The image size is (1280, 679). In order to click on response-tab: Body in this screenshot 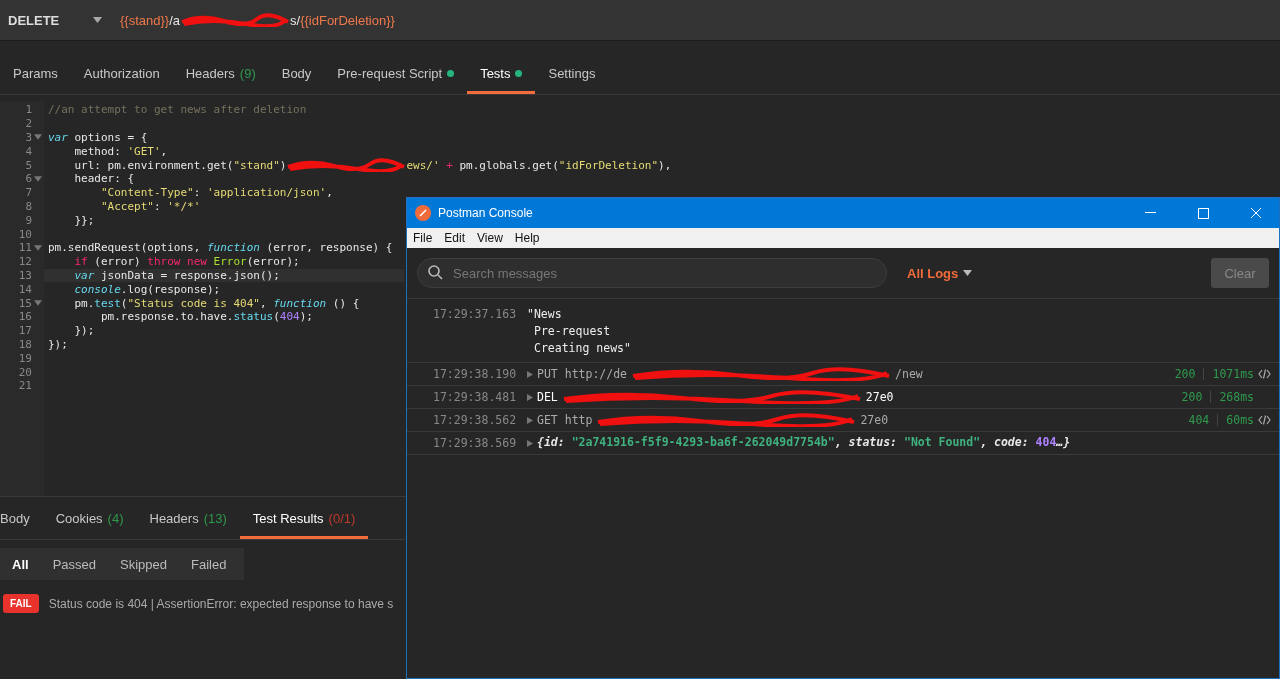, I will do `click(21, 525)`.